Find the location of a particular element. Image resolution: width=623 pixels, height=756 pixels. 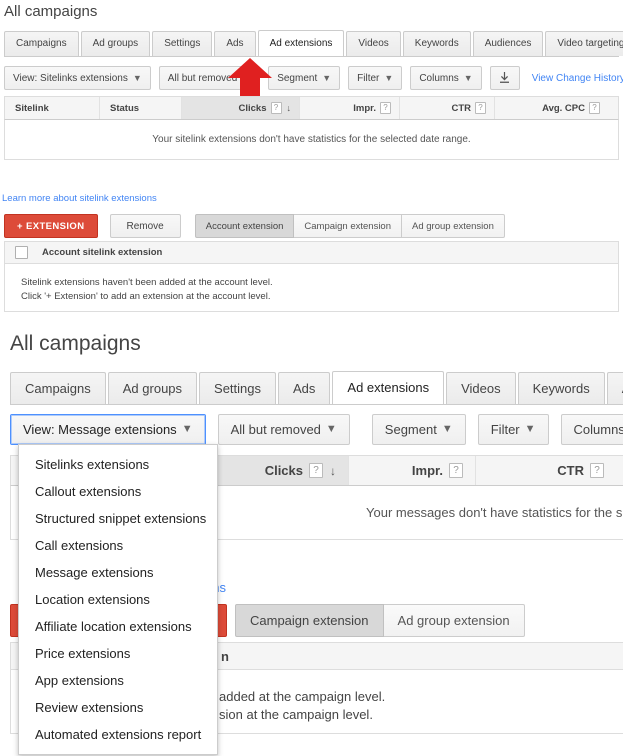

menu-item-label: Structured snippet extensions is located at coordinates (121, 518).